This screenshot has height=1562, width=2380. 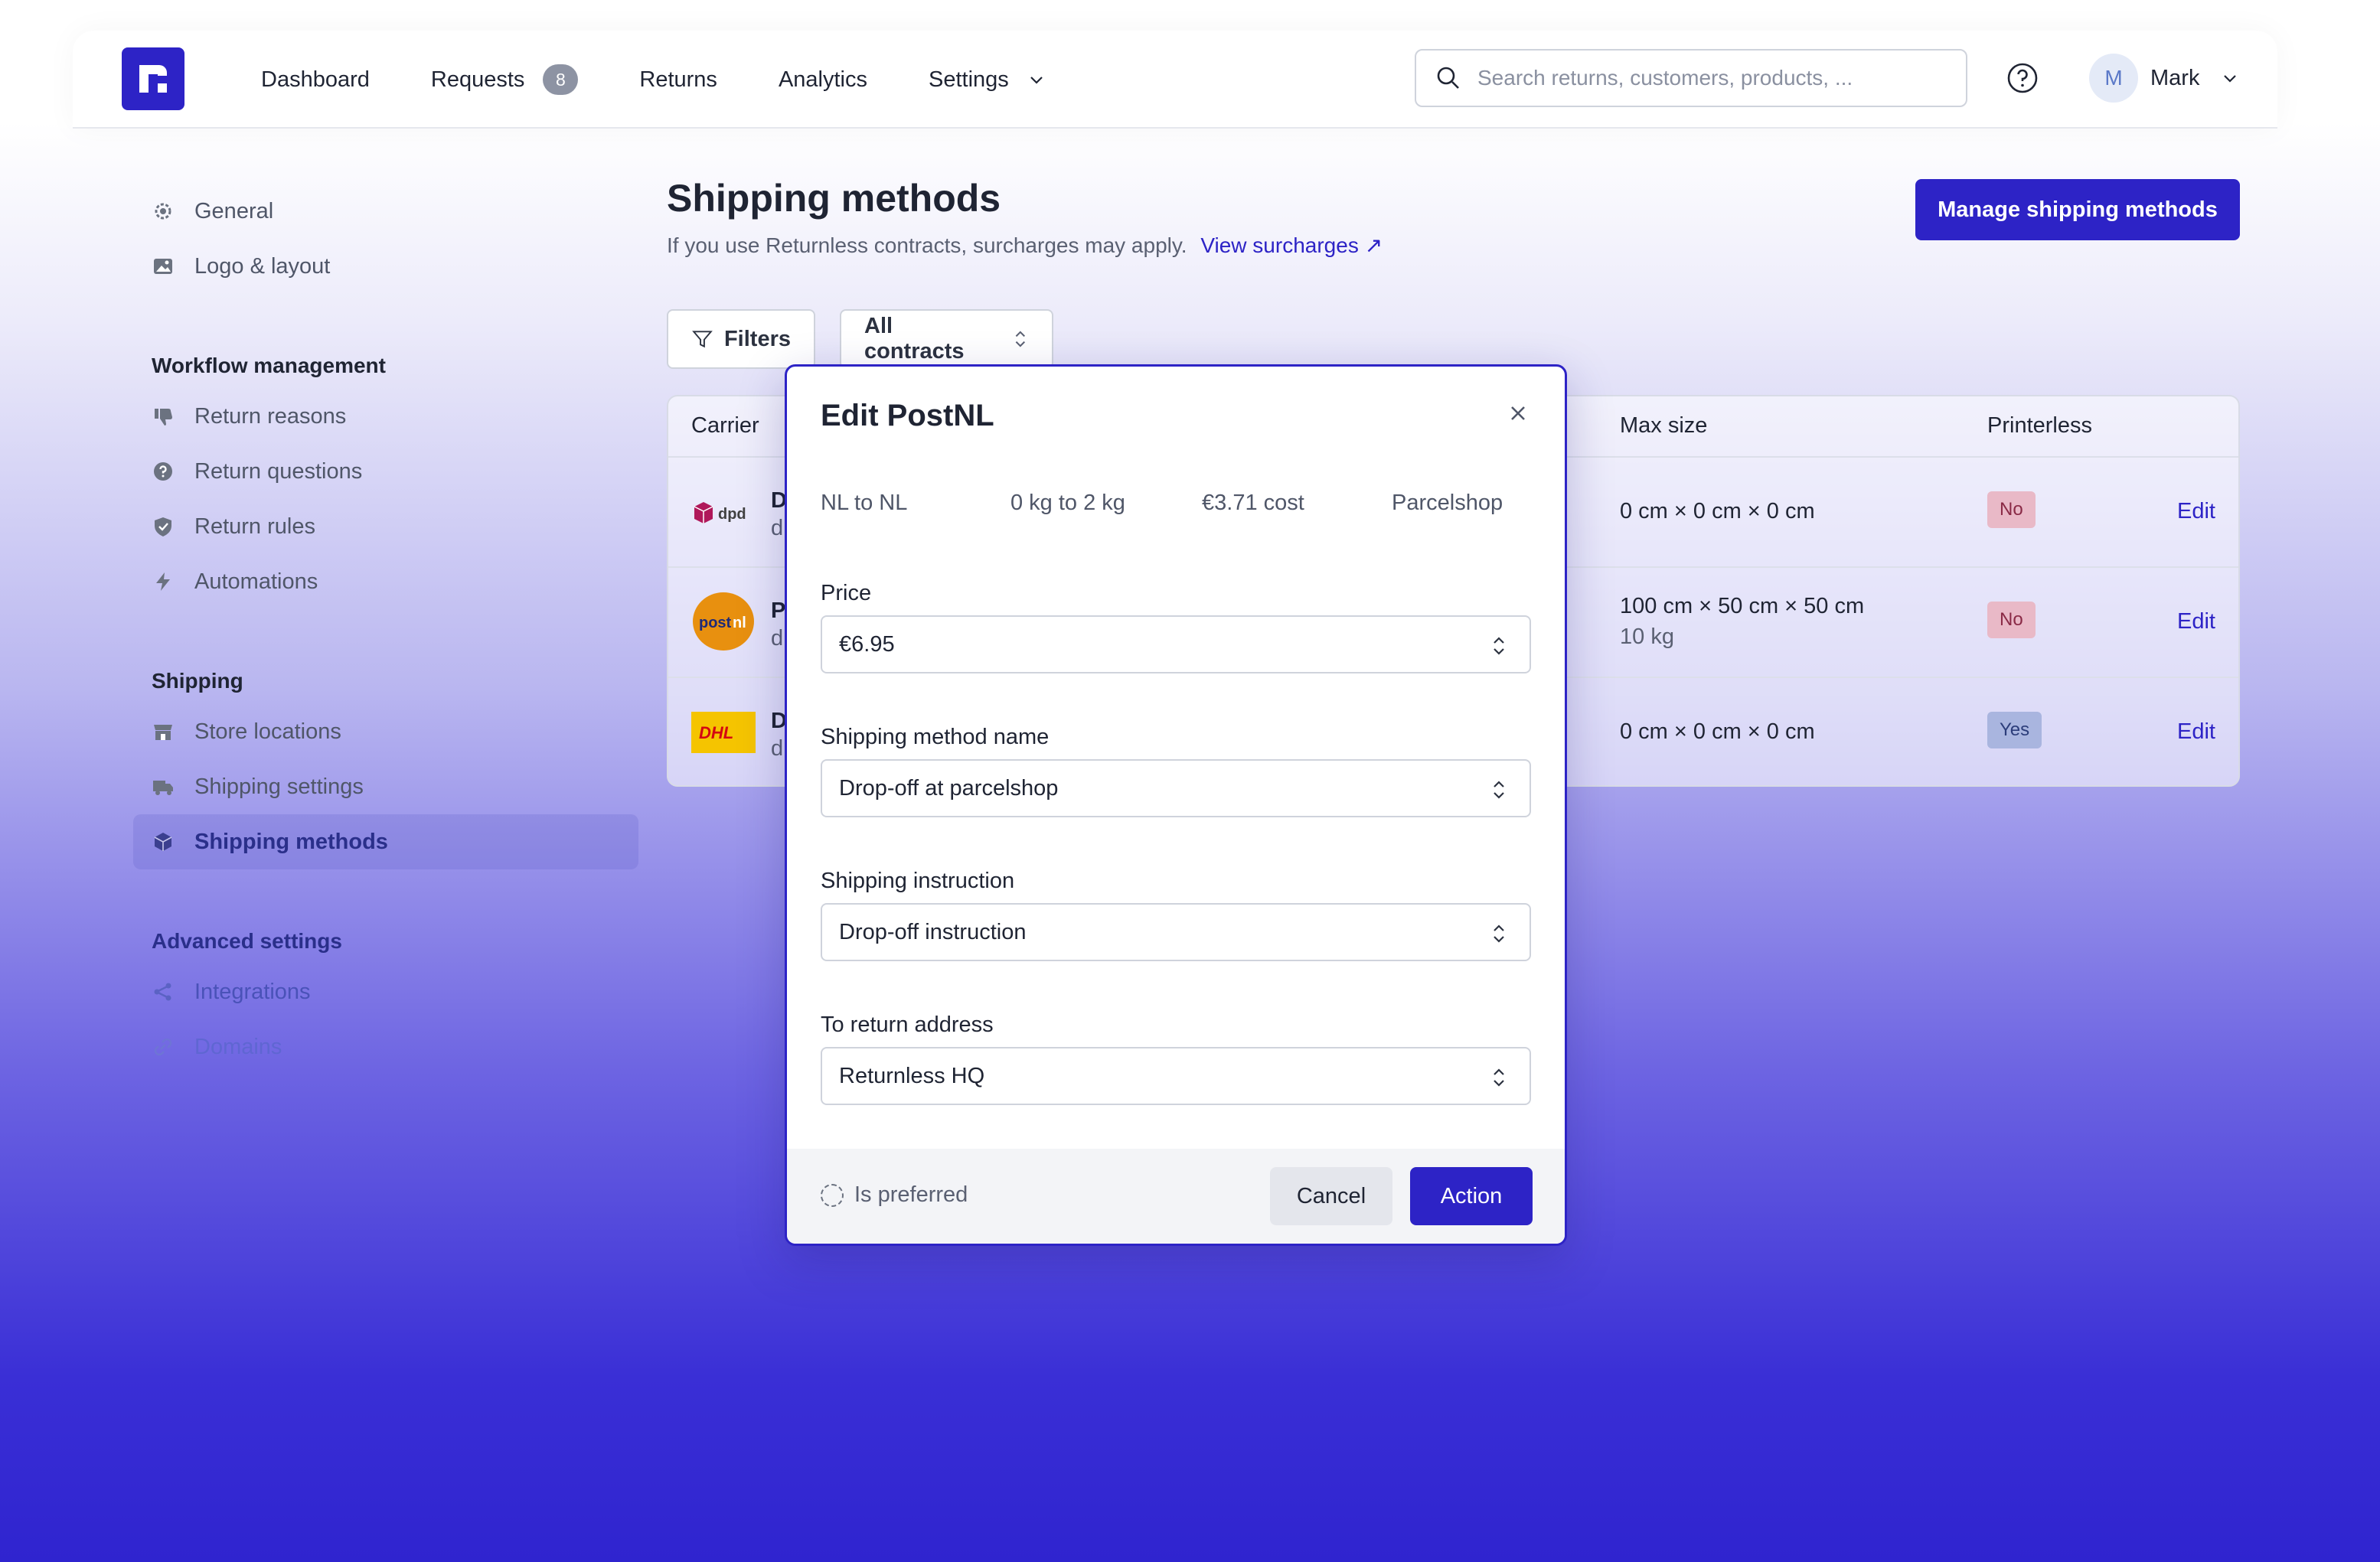 What do you see at coordinates (918, 881) in the screenshot?
I see `instruction-label: Shipping instruction` at bounding box center [918, 881].